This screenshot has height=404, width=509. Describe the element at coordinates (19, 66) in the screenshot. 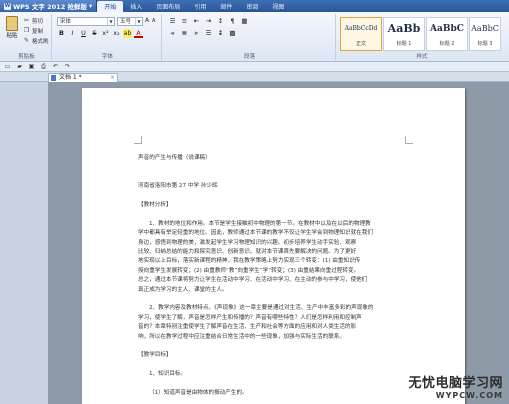

I see `open-folder-icon: ▰` at that location.